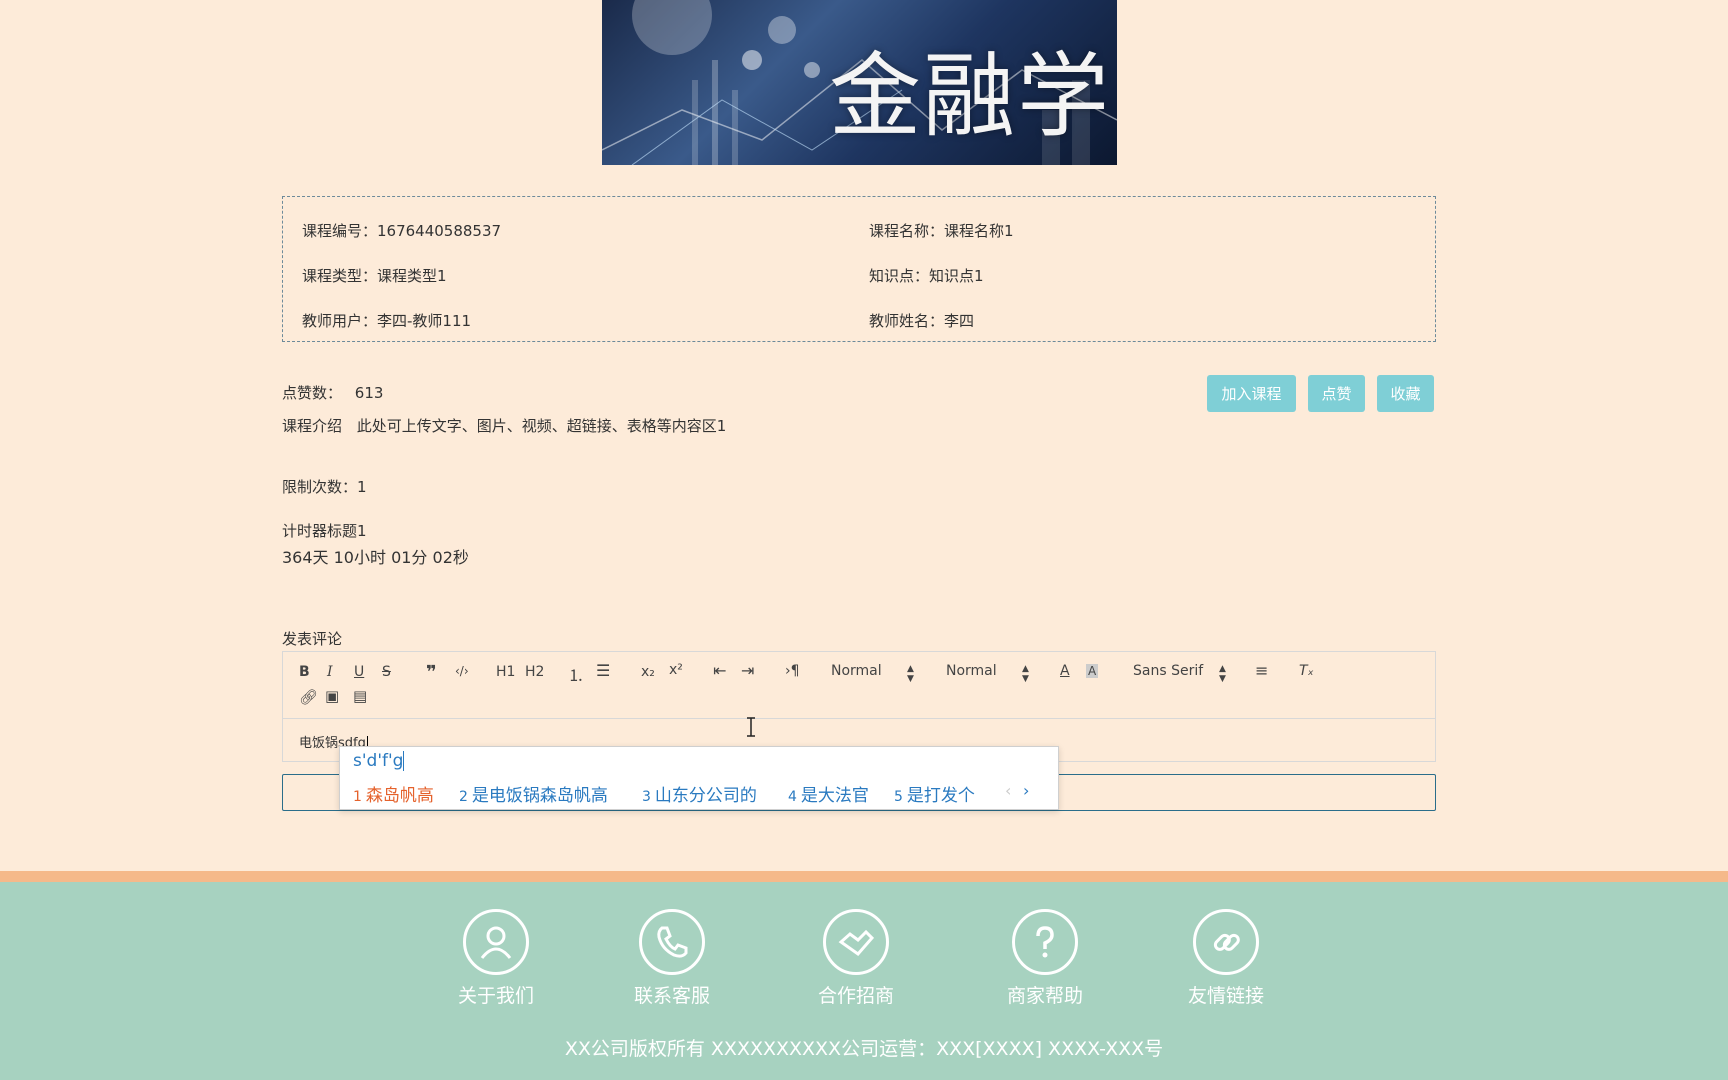  I want to click on footer-link-friends: 友情链接, so click(1226, 958).